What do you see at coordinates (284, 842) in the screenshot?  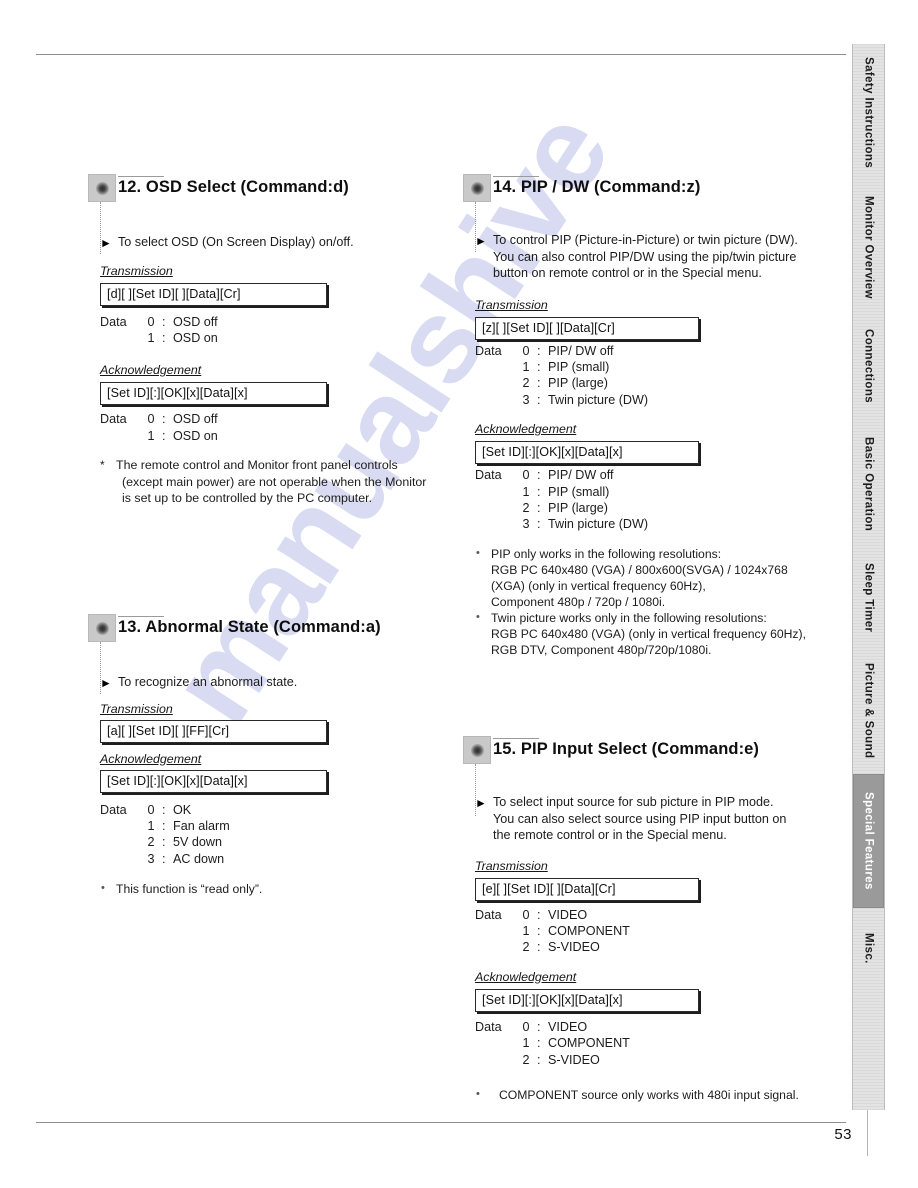 I see `data-row: 2 : 5V down` at bounding box center [284, 842].